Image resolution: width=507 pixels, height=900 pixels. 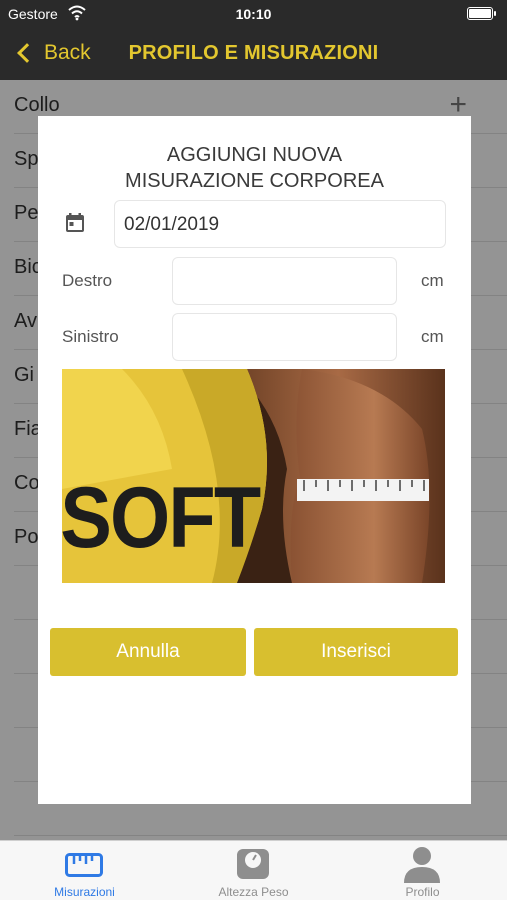 What do you see at coordinates (254, 155) in the screenshot?
I see `dialog-title-line1: AGGIUNGI NUOVA` at bounding box center [254, 155].